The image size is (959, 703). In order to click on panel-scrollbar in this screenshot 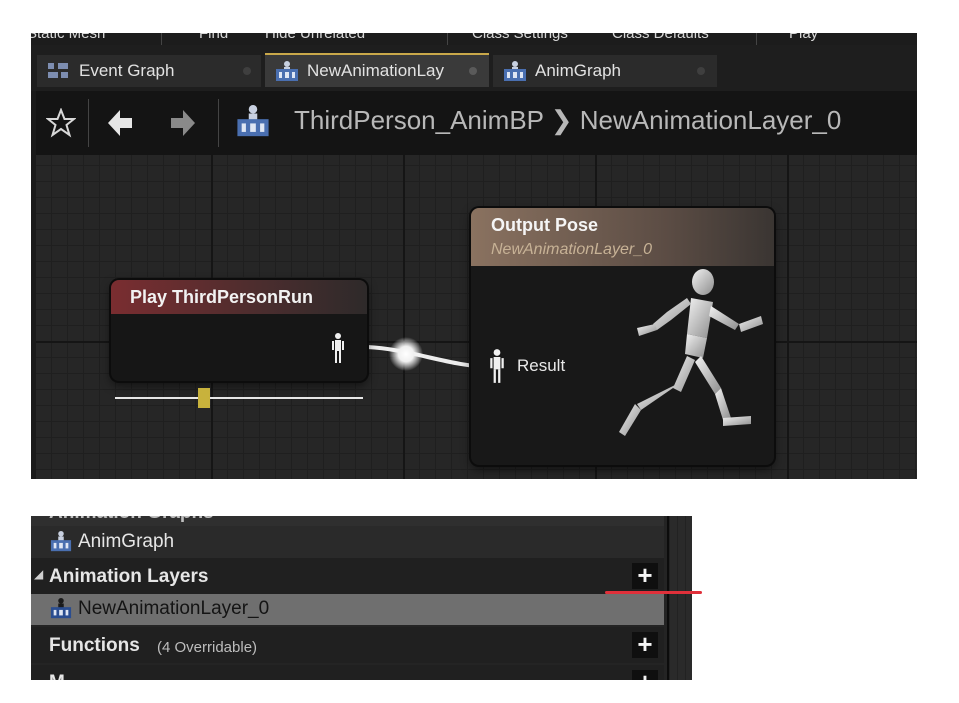, I will do `click(679, 598)`.